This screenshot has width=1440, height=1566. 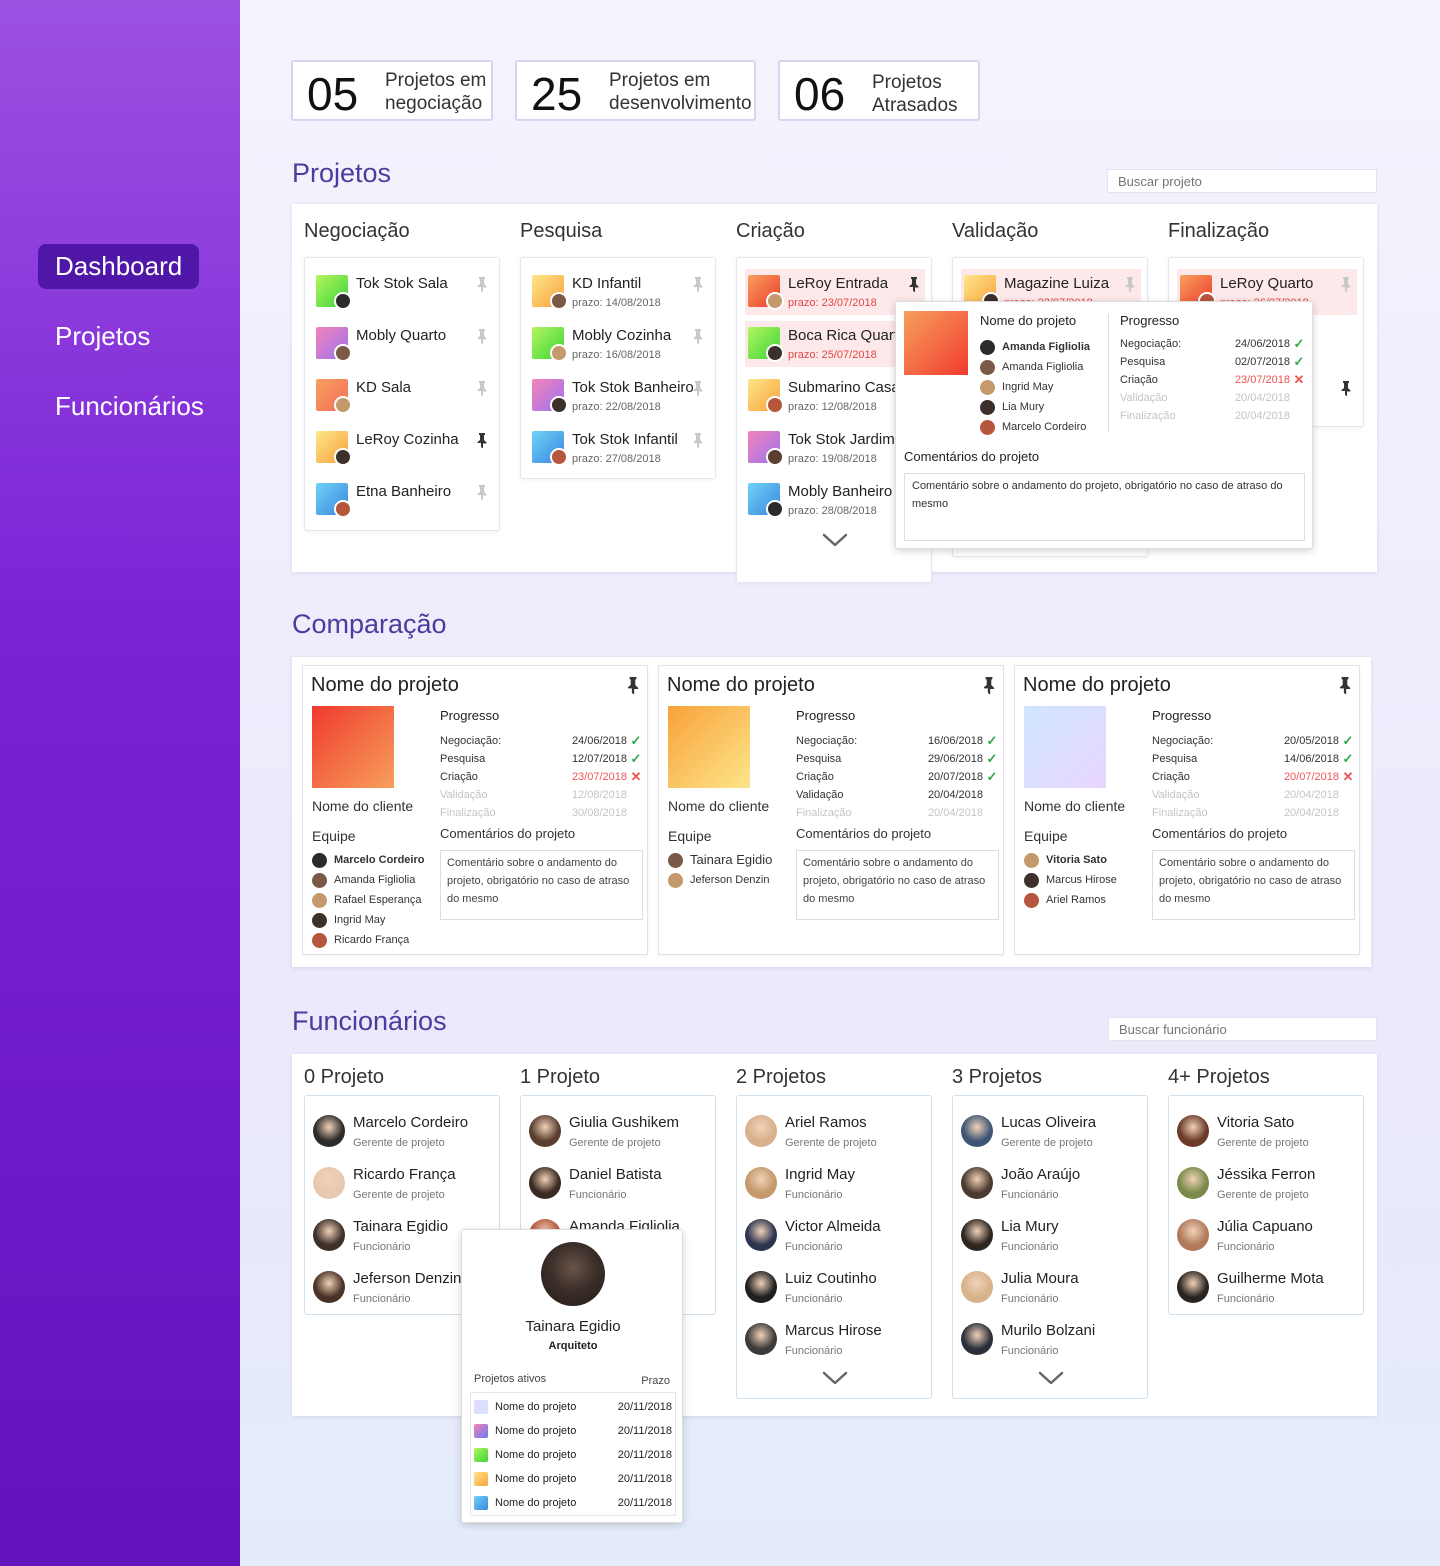 What do you see at coordinates (403, 1183) in the screenshot?
I see `employee-item: Ricardo França Gerente de projeto` at bounding box center [403, 1183].